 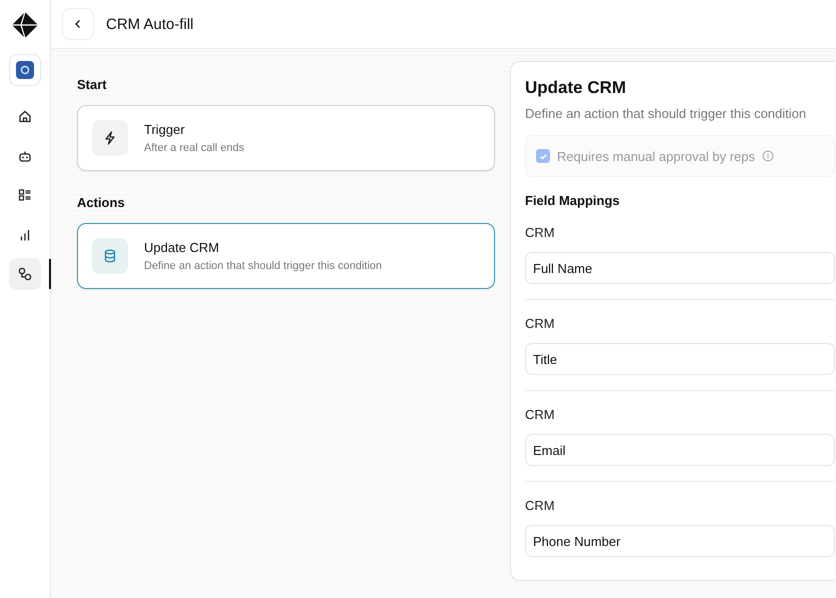 I want to click on section-heading: Field Mappings, so click(x=573, y=200).